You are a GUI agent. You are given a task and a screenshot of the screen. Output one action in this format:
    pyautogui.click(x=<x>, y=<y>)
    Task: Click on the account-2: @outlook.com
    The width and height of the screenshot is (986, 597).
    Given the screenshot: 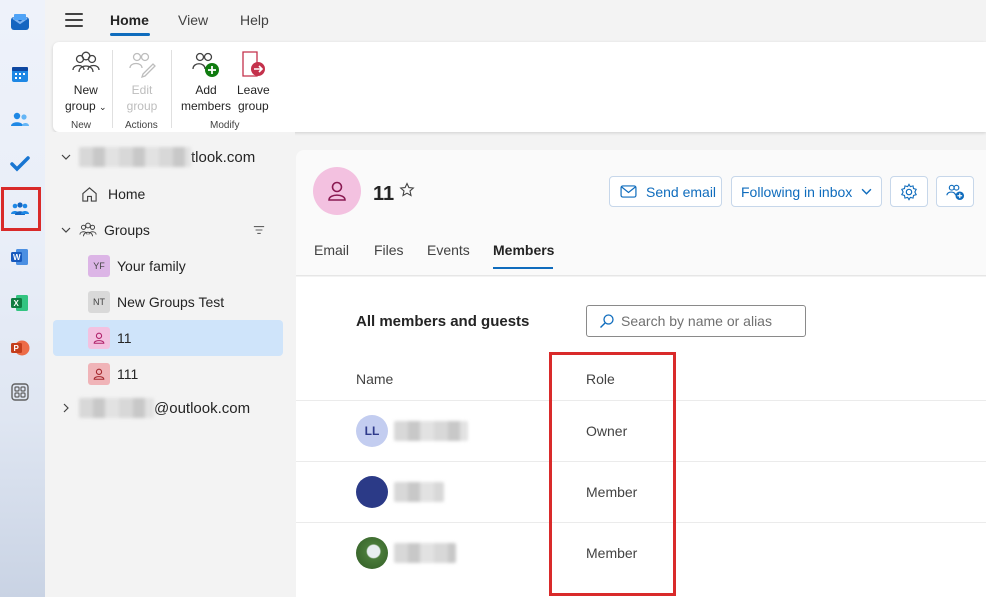 What is the action you would take?
    pyautogui.click(x=155, y=408)
    